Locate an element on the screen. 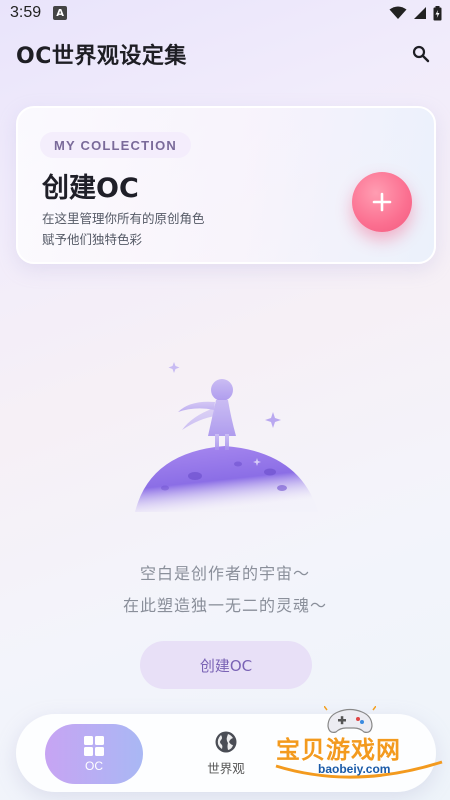 The height and width of the screenshot is (800, 450). status-icons is located at coordinates (415, 13).